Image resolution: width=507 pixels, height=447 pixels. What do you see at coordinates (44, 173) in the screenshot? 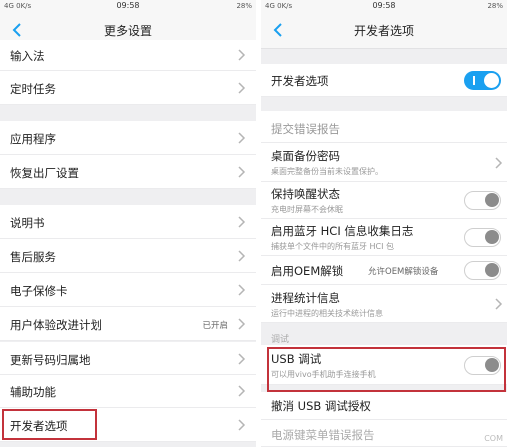
I see `settings-item-label: 恢复出厂设置` at bounding box center [44, 173].